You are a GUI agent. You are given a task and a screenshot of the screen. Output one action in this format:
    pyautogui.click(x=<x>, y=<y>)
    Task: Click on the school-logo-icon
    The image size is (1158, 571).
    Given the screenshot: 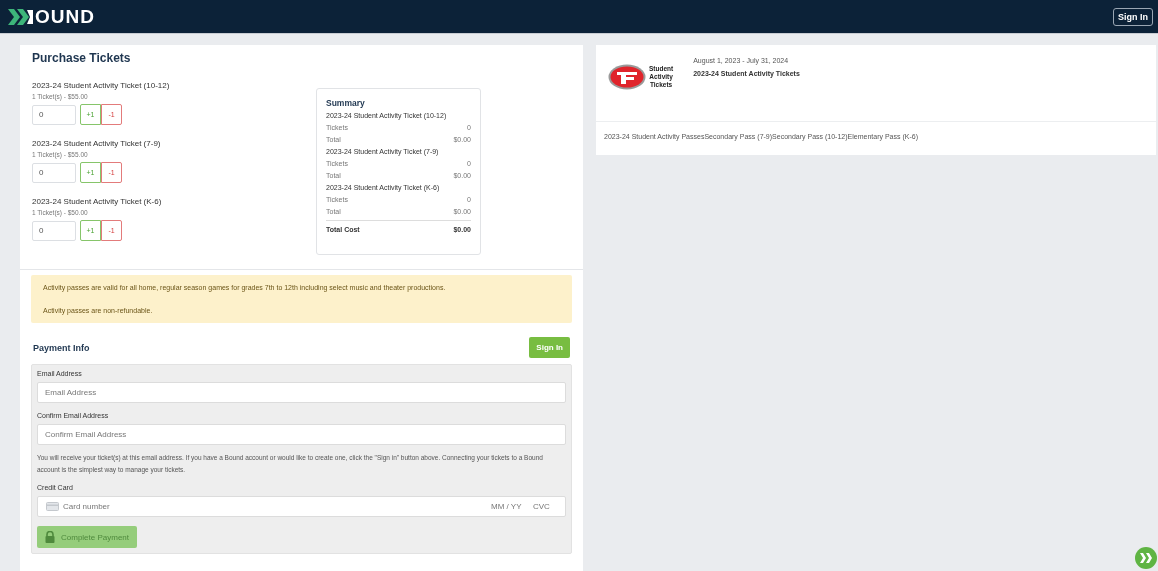 What is the action you would take?
    pyautogui.click(x=627, y=77)
    